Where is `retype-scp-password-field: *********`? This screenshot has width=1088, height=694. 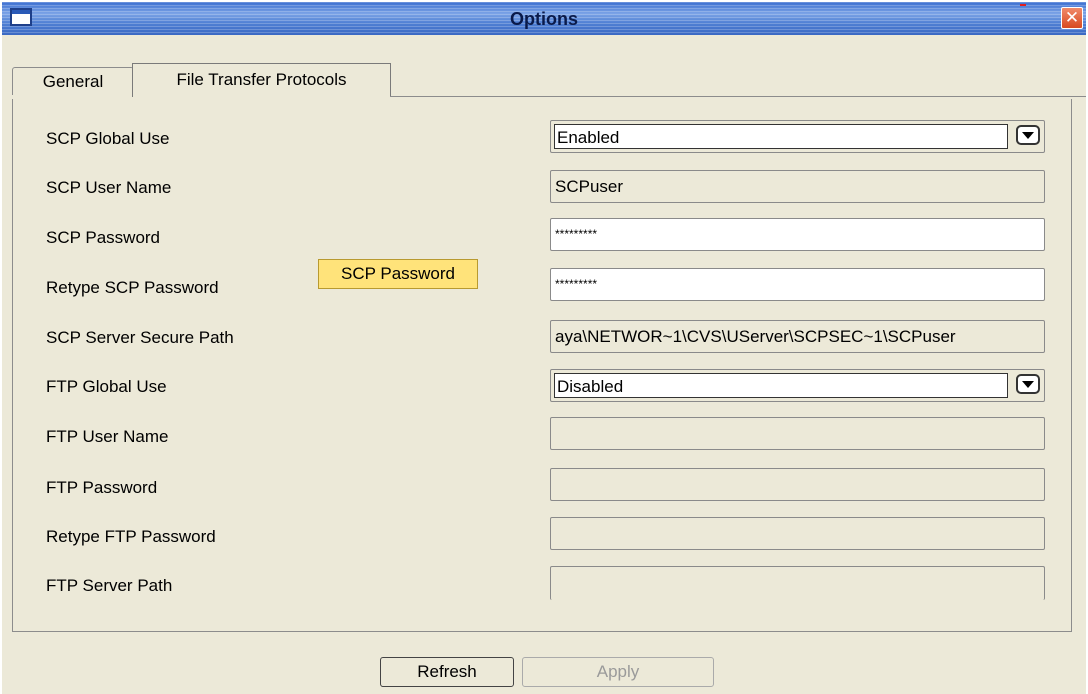 retype-scp-password-field: ********* is located at coordinates (797, 284).